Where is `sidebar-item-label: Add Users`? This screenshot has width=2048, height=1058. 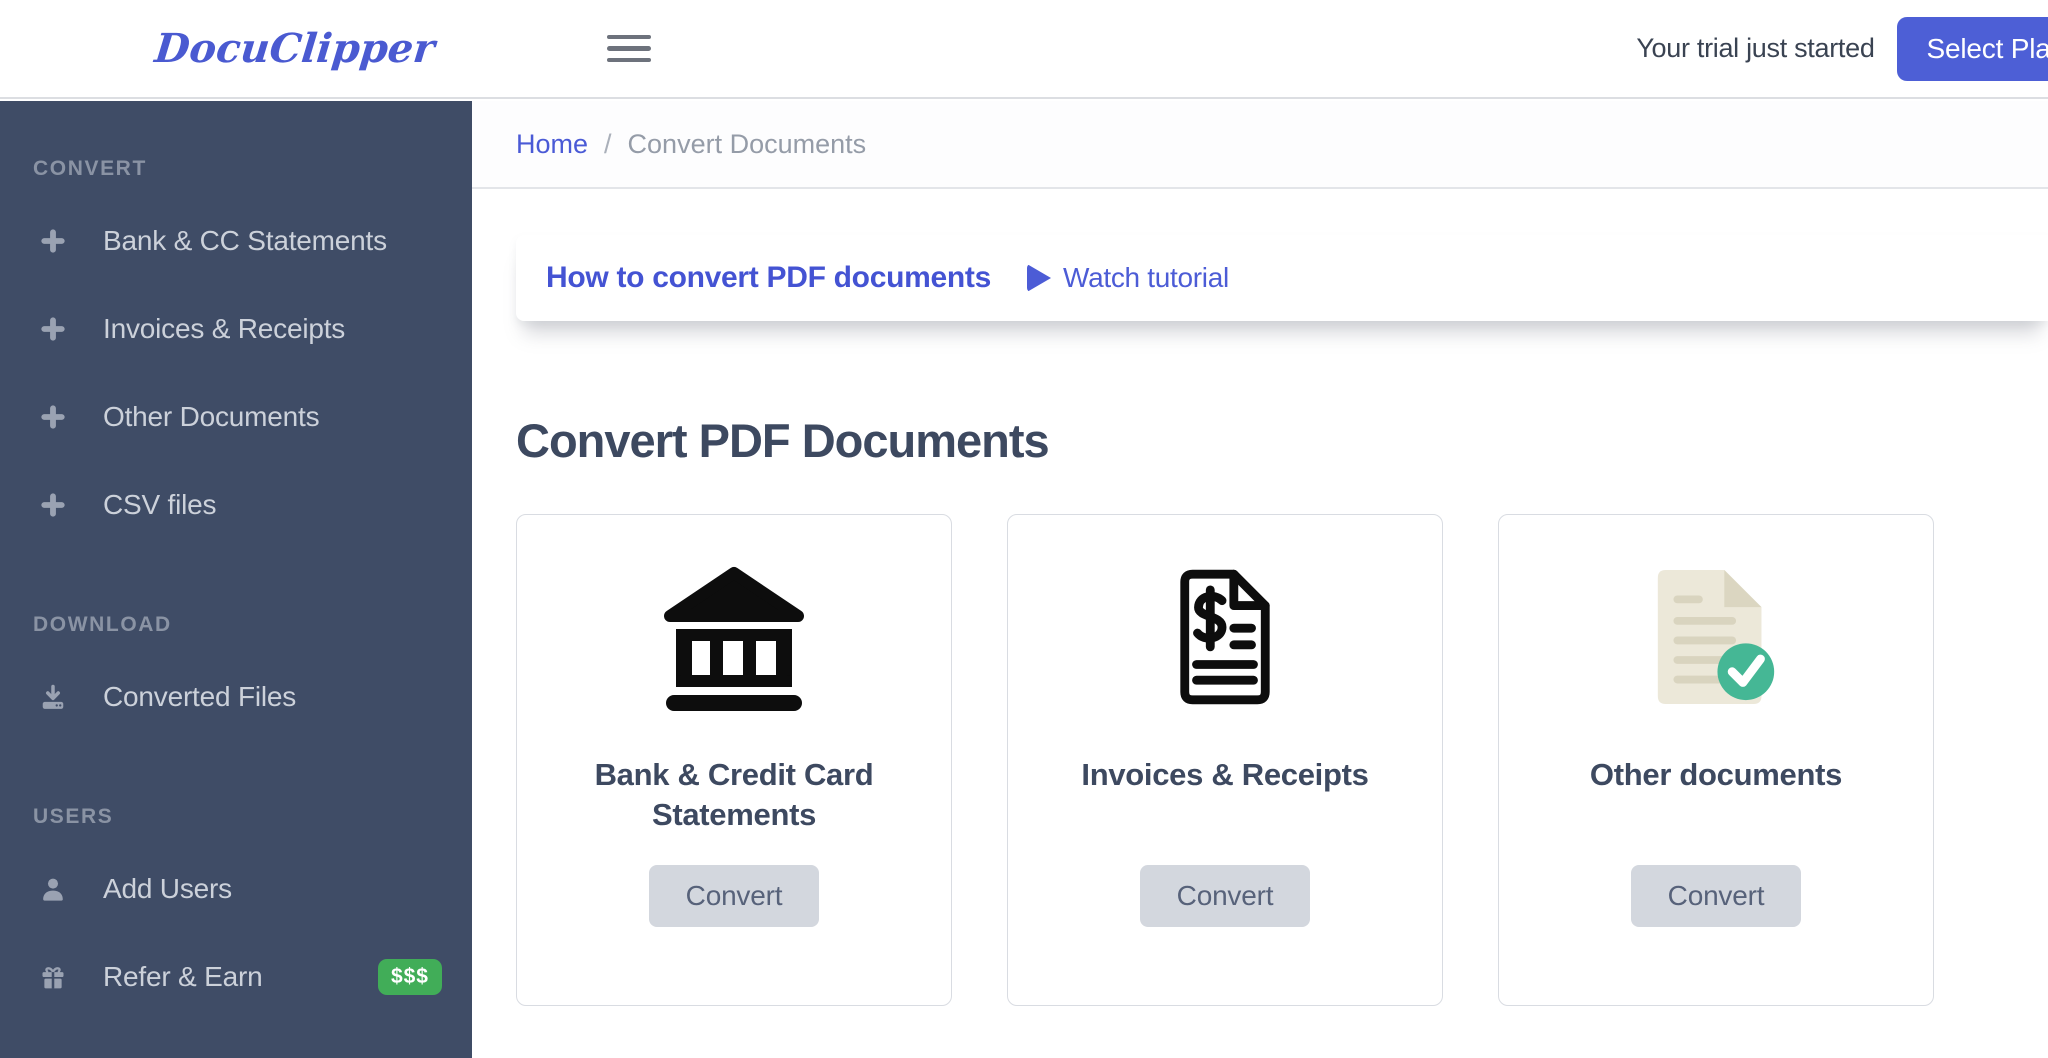 sidebar-item-label: Add Users is located at coordinates (167, 888).